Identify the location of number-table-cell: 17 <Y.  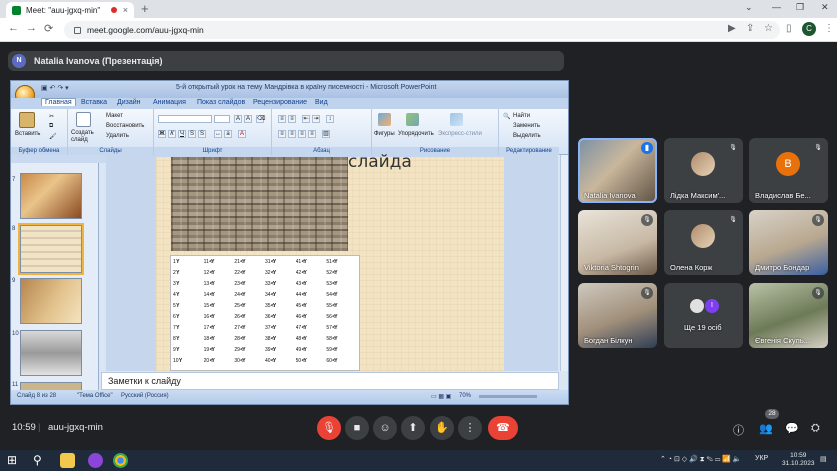
(219, 330).